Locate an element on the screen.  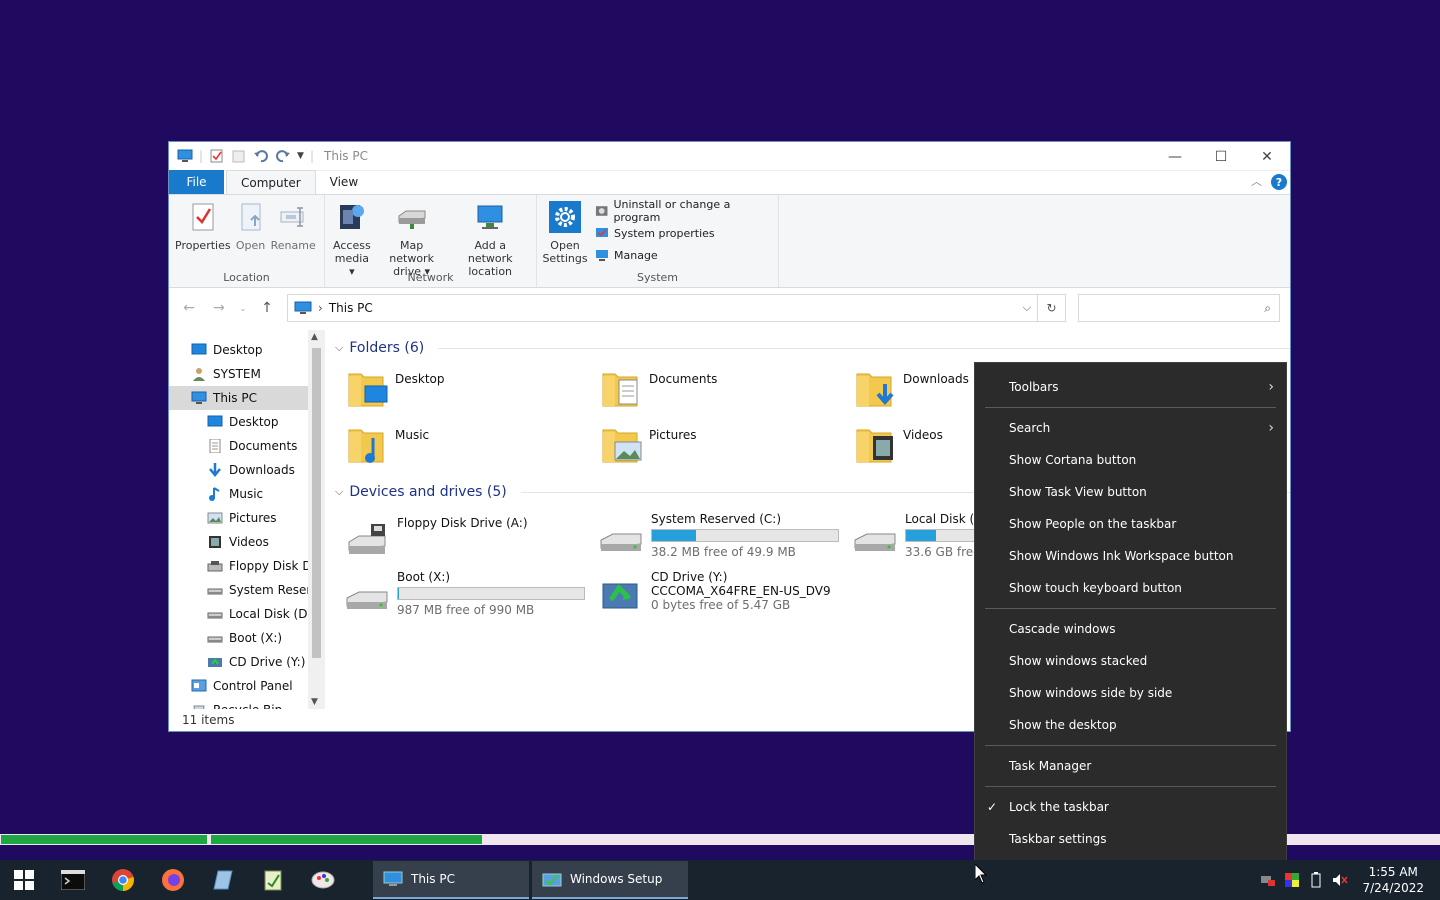
tab-computer: Computer is located at coordinates (271, 182).